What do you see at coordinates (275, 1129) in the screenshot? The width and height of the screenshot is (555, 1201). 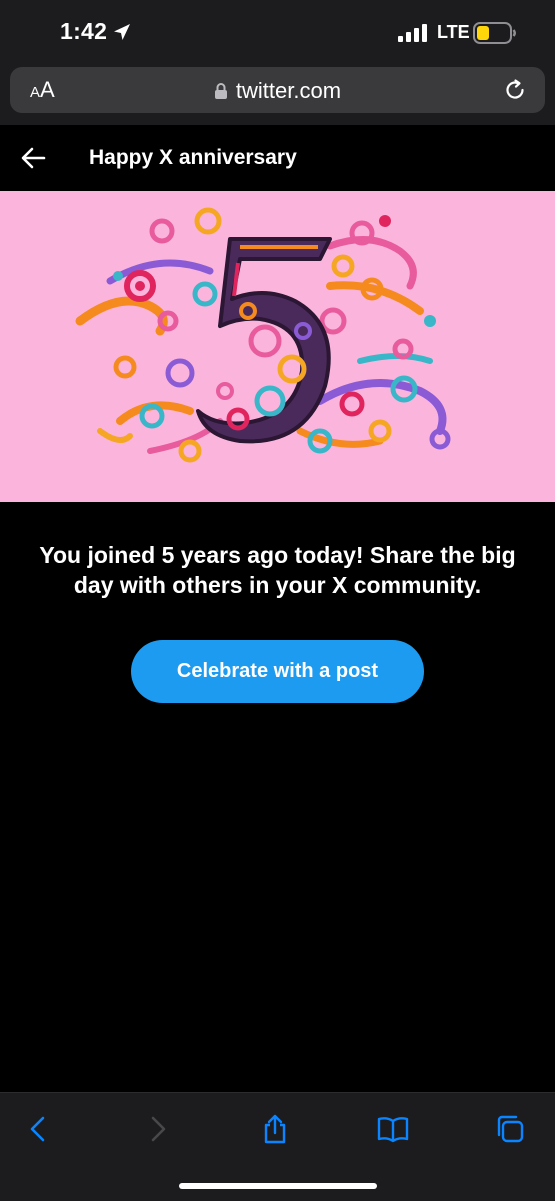 I see `share-icon` at bounding box center [275, 1129].